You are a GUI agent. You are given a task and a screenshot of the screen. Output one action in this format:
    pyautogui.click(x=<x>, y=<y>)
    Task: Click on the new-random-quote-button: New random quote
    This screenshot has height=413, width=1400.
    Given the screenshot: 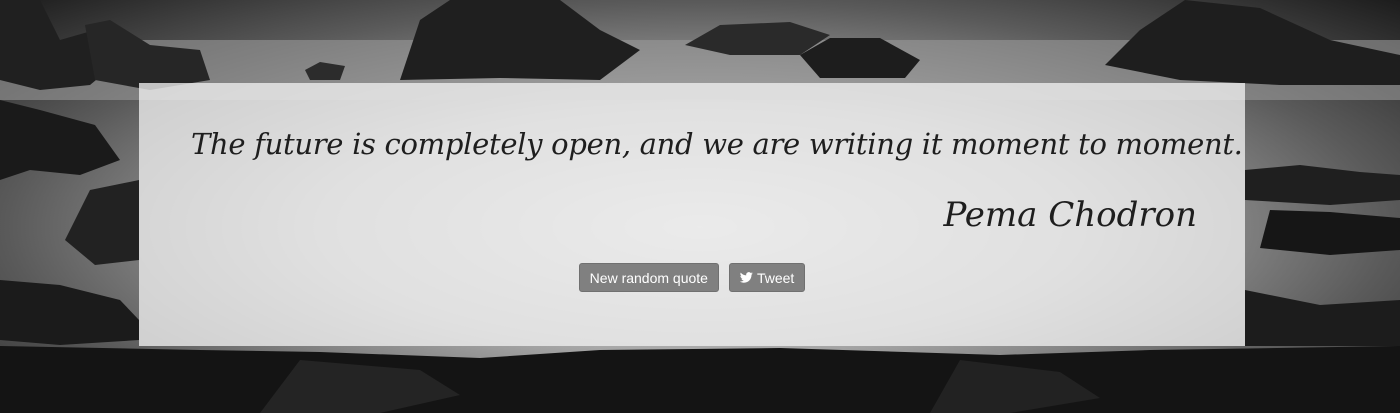 What is the action you would take?
    pyautogui.click(x=648, y=277)
    